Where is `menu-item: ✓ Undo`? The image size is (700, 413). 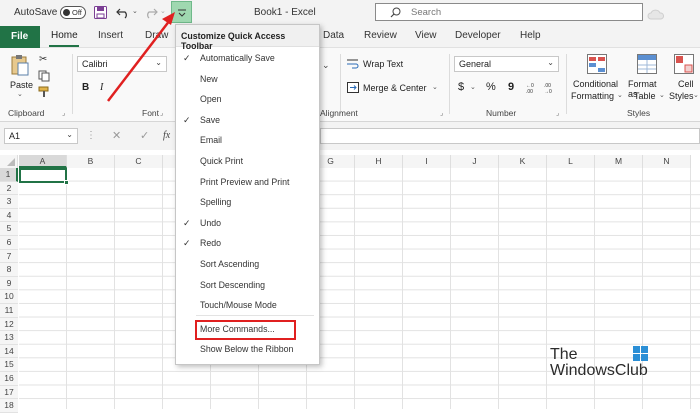
menu-item: ✓ Undo is located at coordinates (247, 223).